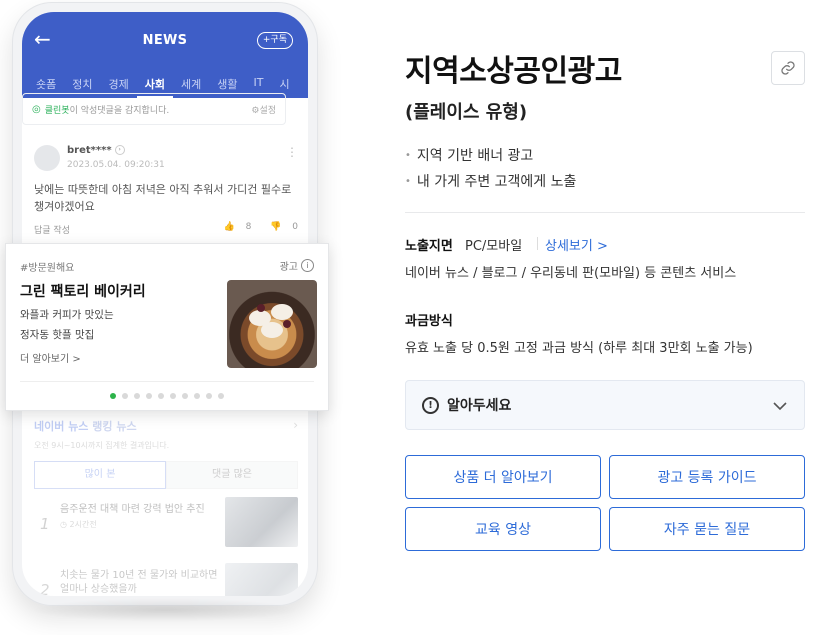 The height and width of the screenshot is (635, 825). Describe the element at coordinates (102, 445) in the screenshot. I see `ranking-subtitle: 오전 9시~10시까지 집계한 결과입니다.` at that location.